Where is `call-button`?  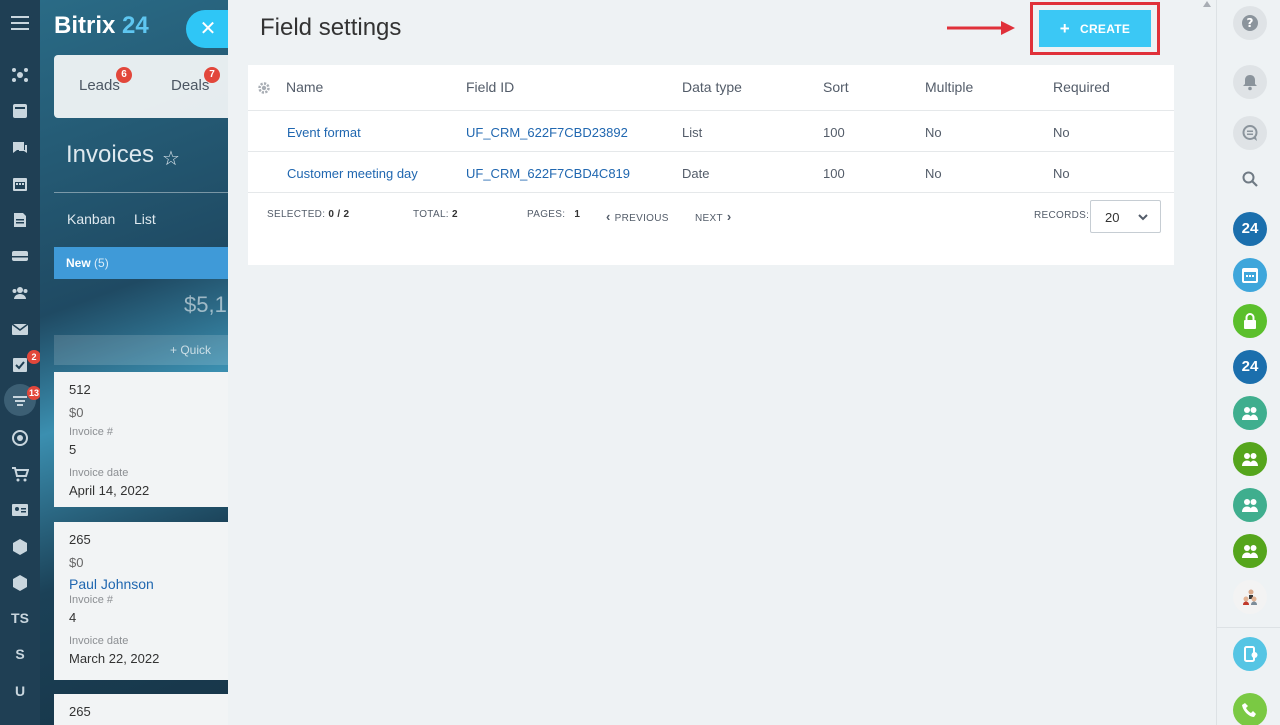
call-button is located at coordinates (1250, 709).